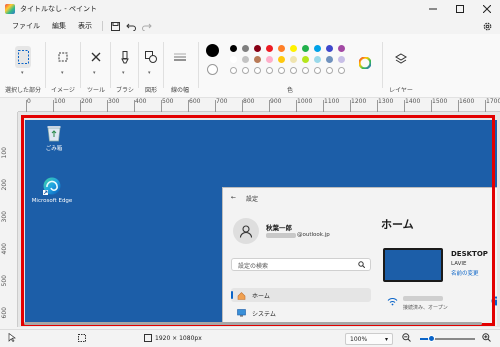 This screenshot has height=347, width=500. What do you see at coordinates (147, 26) in the screenshot?
I see `redo-button` at bounding box center [147, 26].